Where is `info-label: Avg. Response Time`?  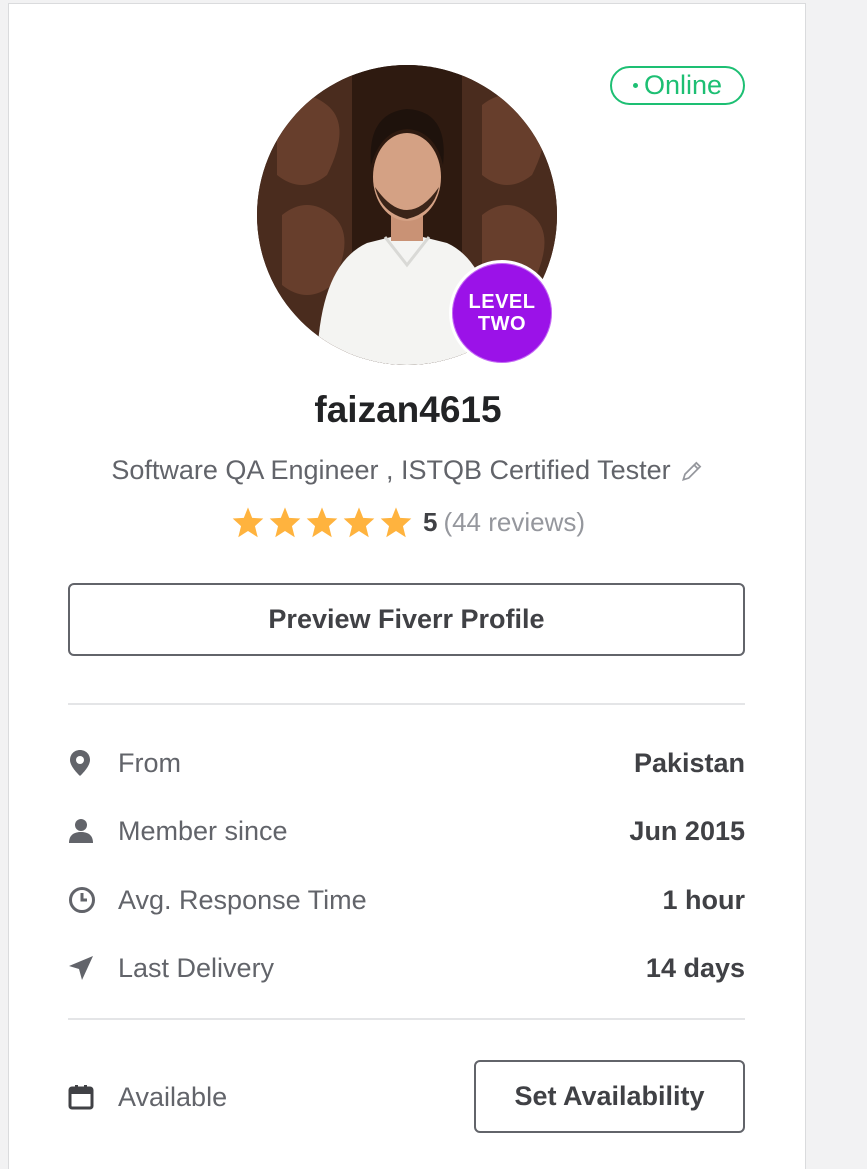 info-label: Avg. Response Time is located at coordinates (242, 899).